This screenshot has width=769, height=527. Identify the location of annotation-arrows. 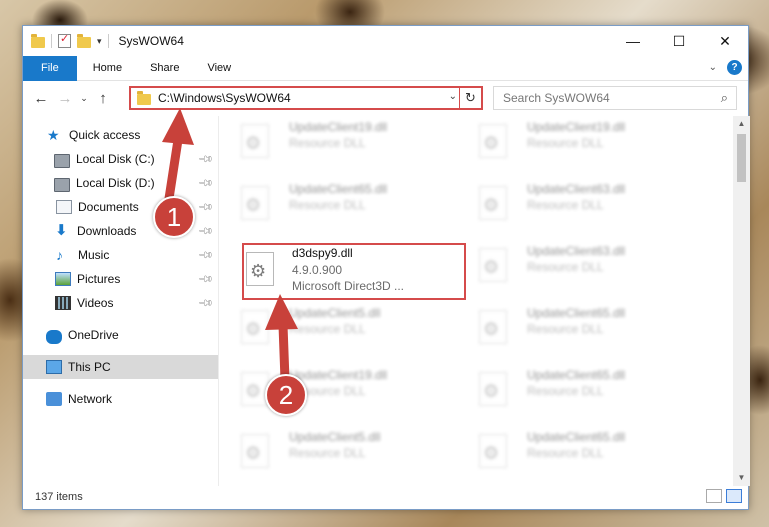
(230, 246).